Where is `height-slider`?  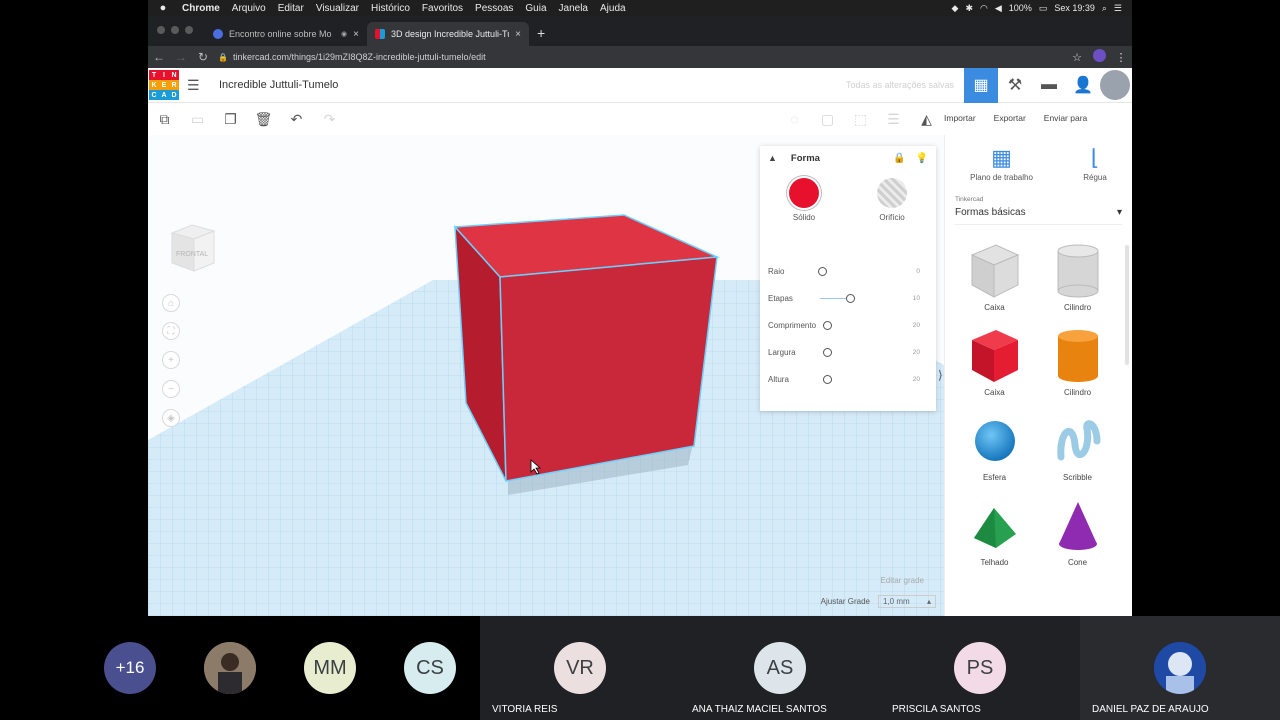
height-slider is located at coordinates (827, 379).